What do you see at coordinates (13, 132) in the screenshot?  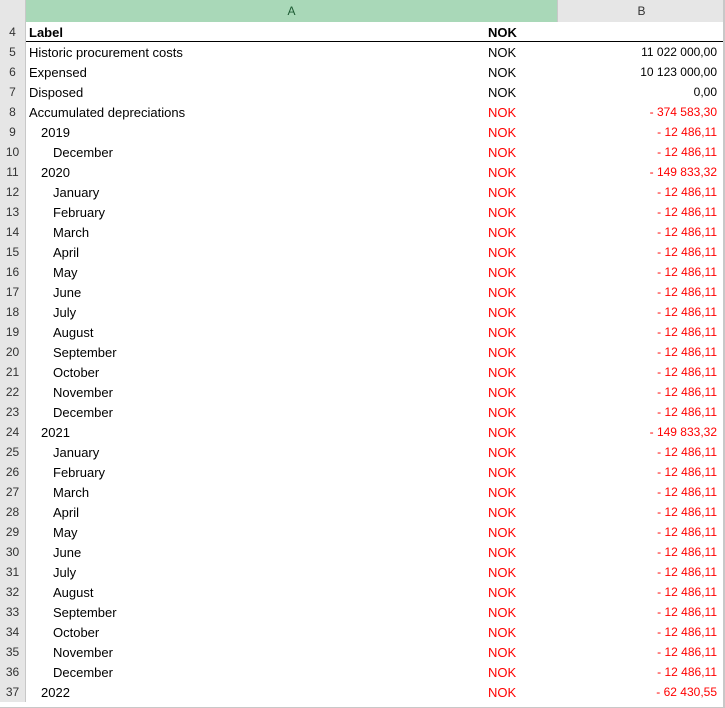 I see `row-number: 9` at bounding box center [13, 132].